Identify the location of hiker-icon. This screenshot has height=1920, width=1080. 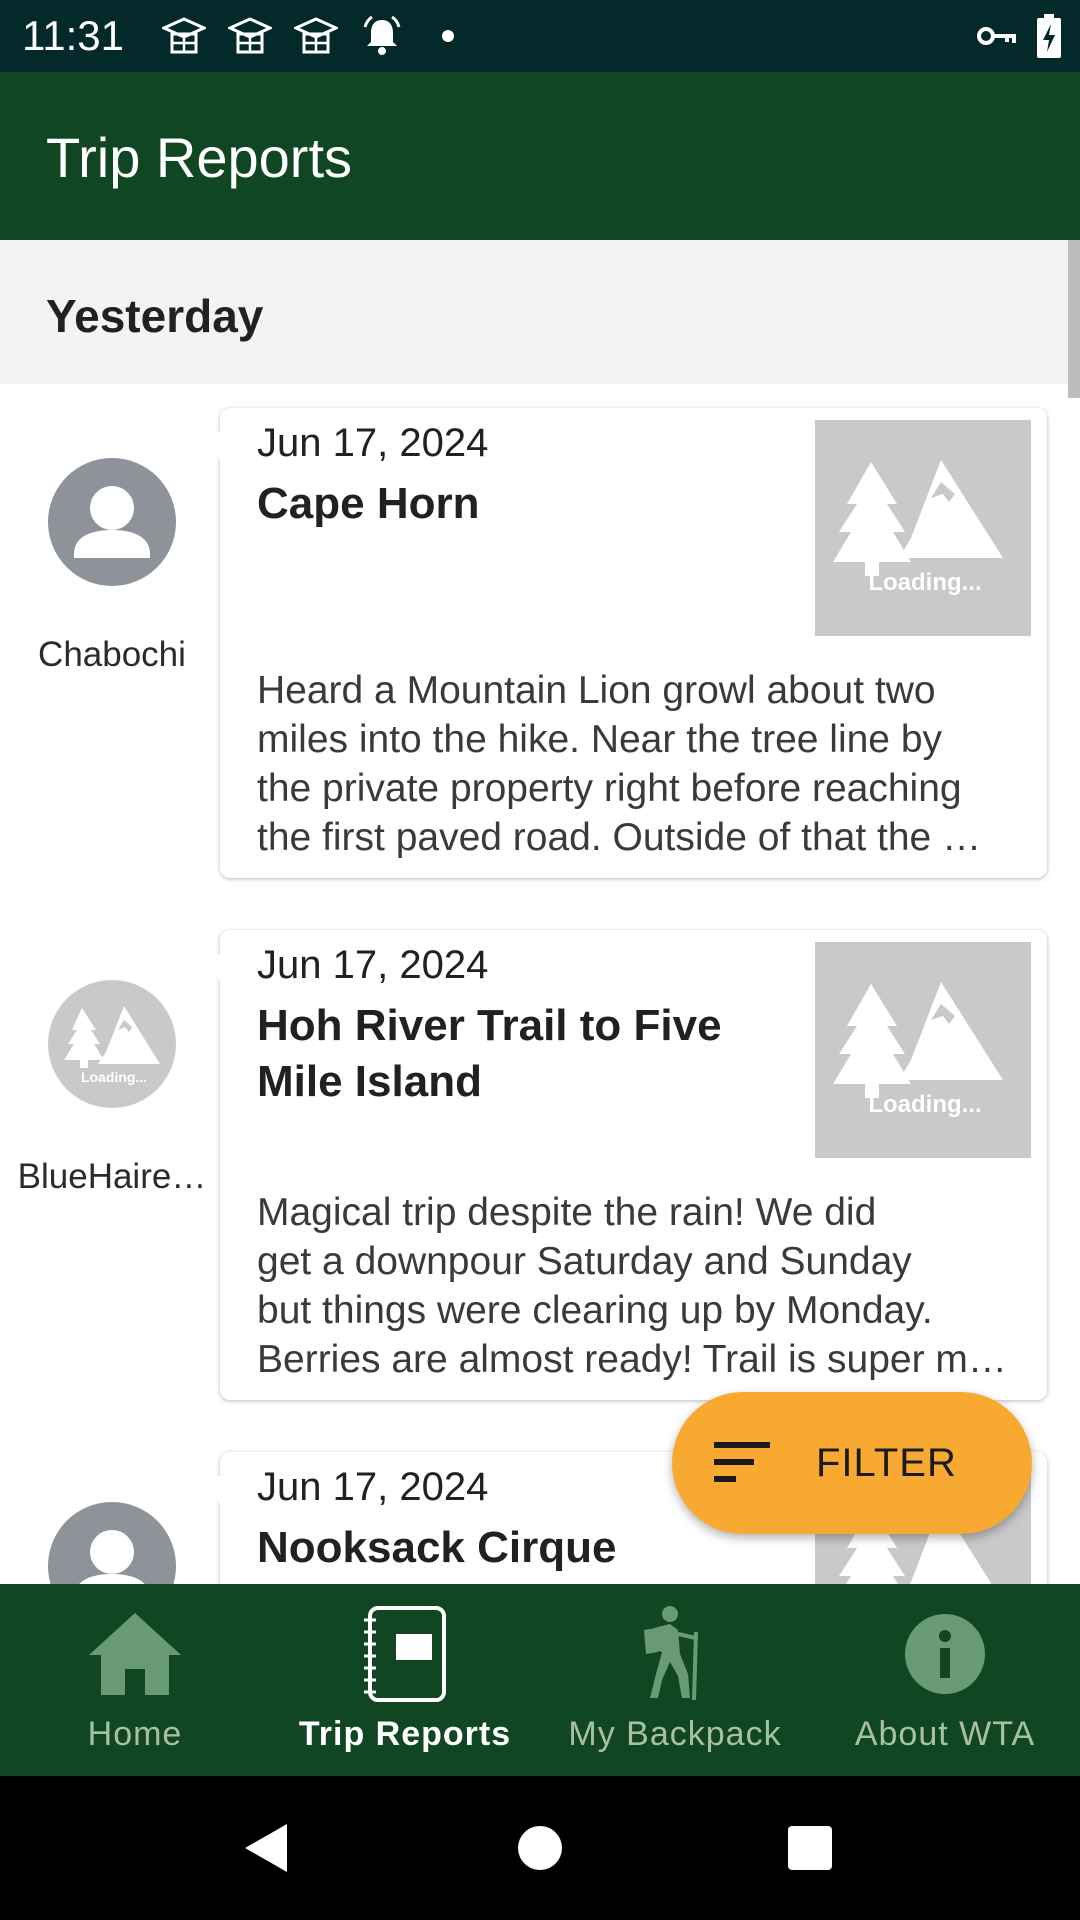
(675, 1654).